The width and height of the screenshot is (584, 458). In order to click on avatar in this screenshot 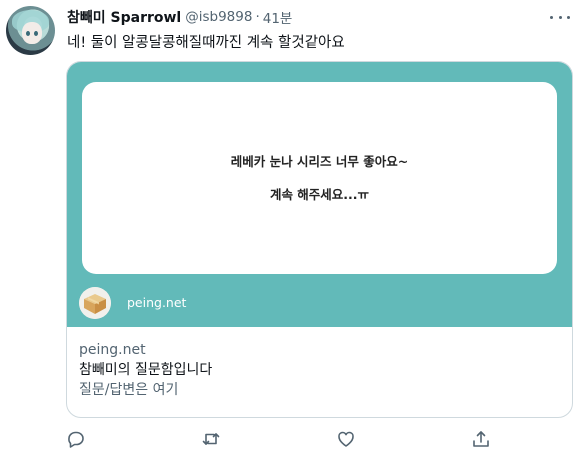, I will do `click(30, 30)`.